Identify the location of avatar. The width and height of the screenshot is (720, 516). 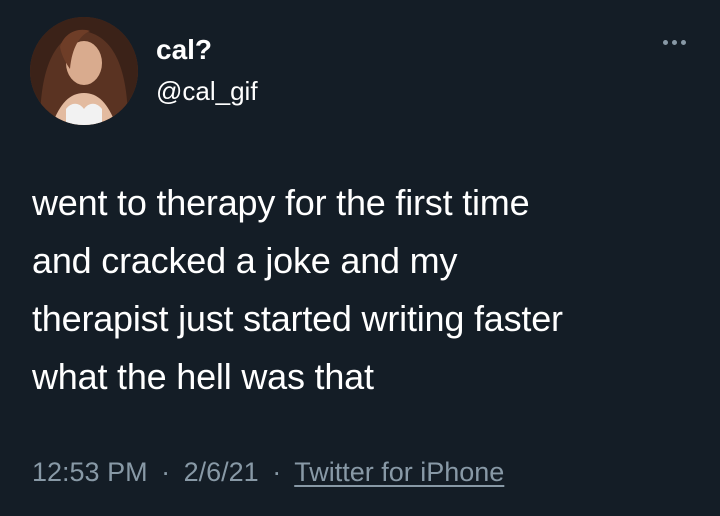
(84, 71).